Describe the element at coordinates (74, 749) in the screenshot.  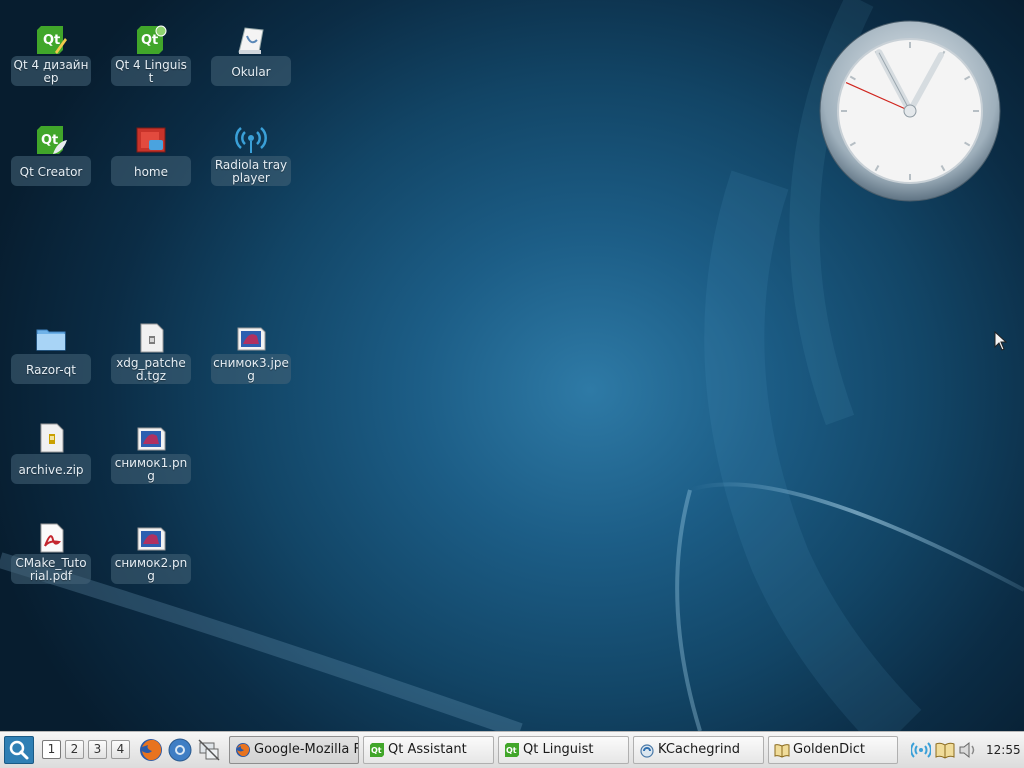
I see `workspace-2-button: 2` at that location.